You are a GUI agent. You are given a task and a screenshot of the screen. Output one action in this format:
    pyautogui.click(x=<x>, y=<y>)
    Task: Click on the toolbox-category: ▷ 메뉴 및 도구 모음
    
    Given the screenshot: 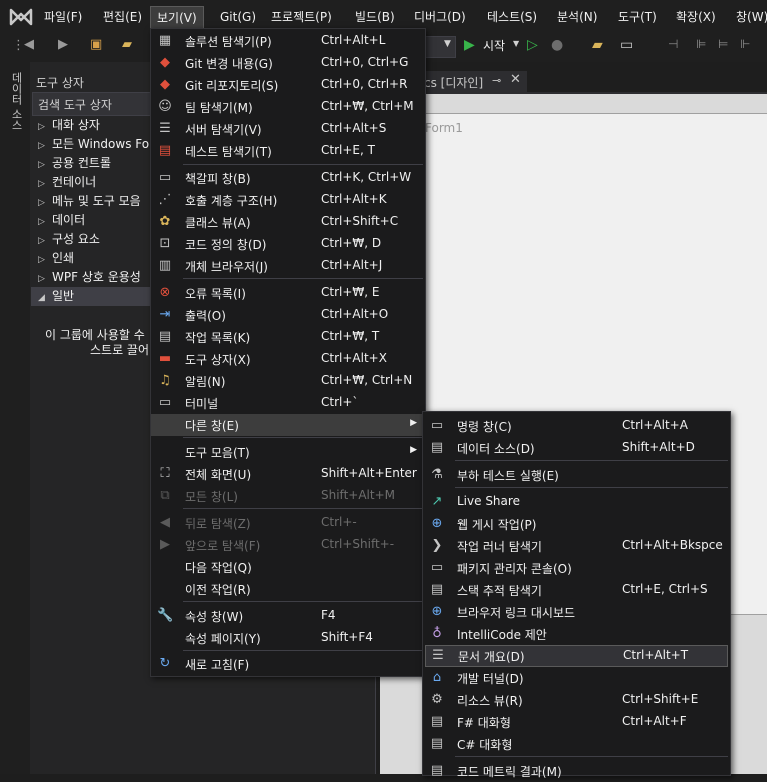 What is the action you would take?
    pyautogui.click(x=89, y=201)
    